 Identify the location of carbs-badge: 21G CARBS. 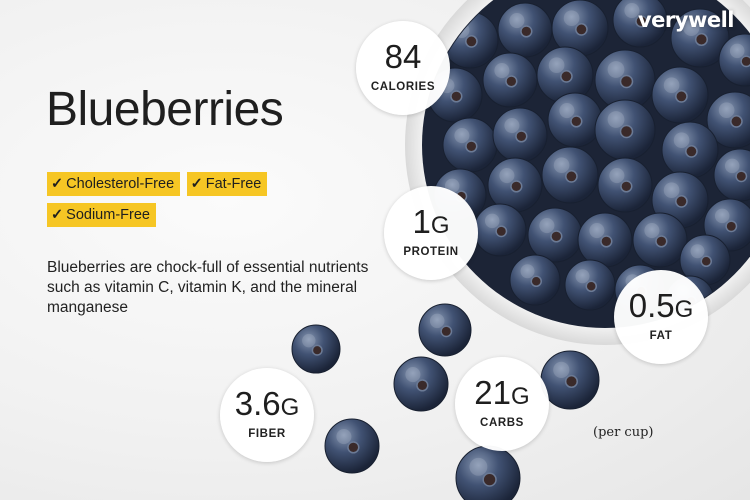
(502, 404).